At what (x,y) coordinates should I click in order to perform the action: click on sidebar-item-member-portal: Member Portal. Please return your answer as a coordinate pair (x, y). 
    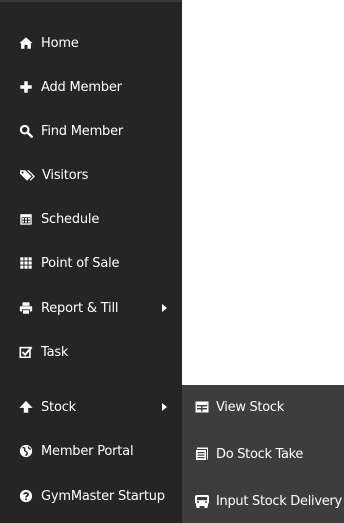
    Looking at the image, I should click on (91, 451).